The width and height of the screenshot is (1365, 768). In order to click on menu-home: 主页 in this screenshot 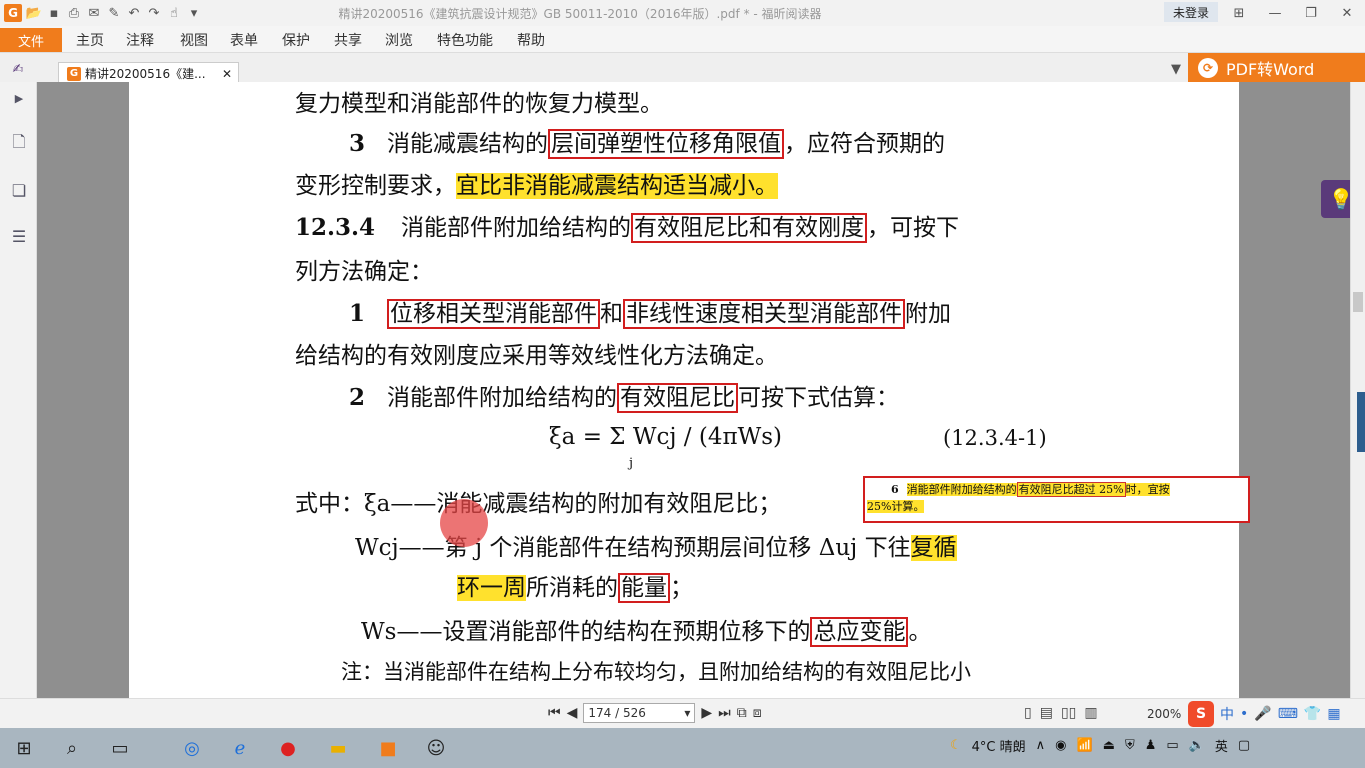, I will do `click(101, 40)`.